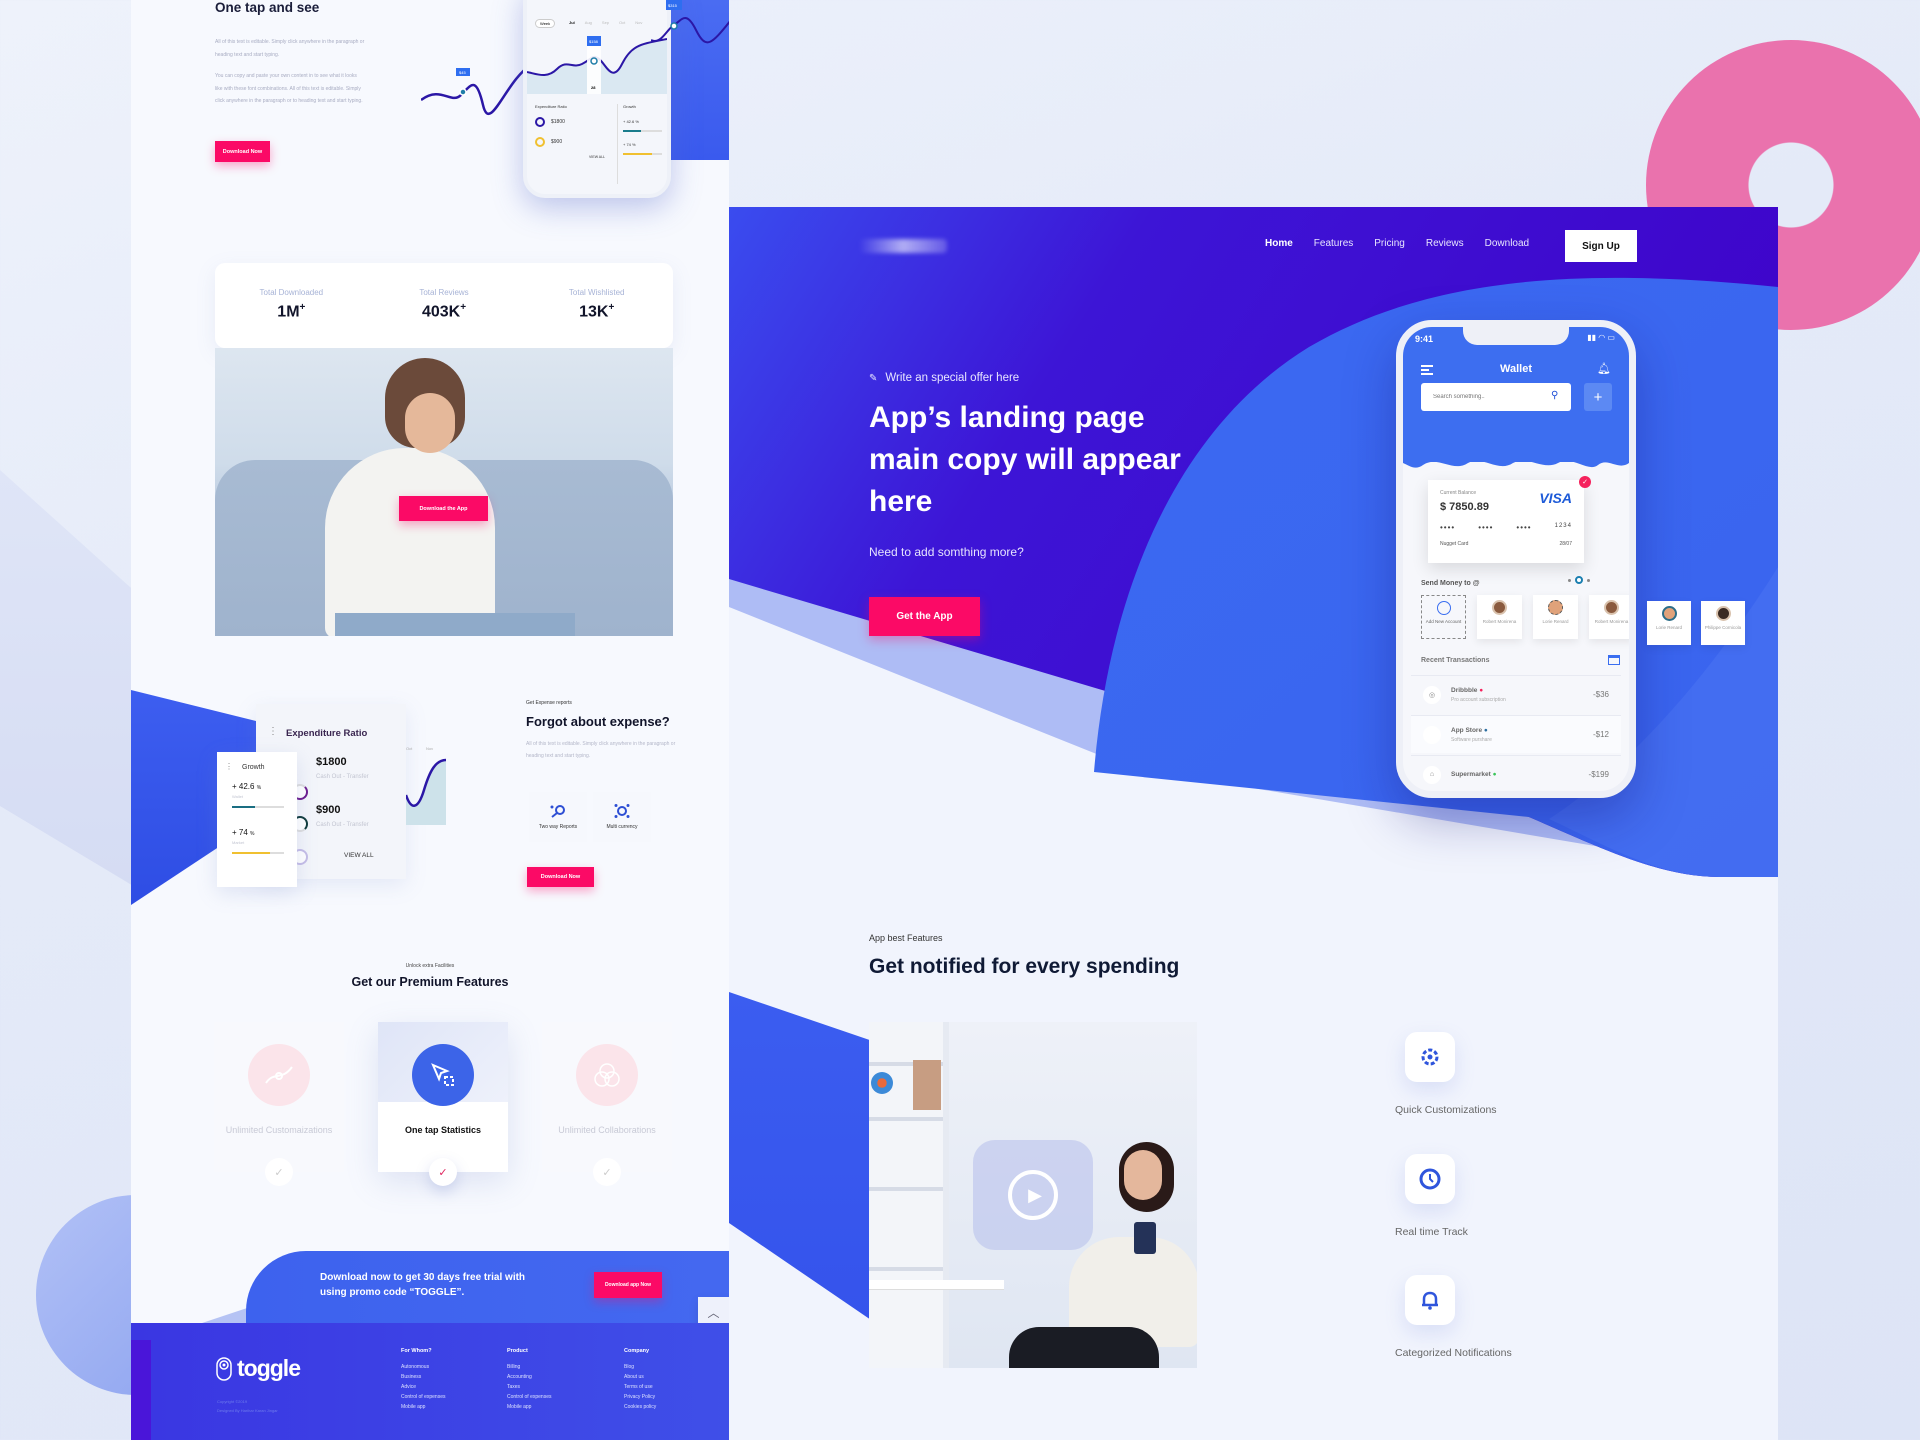 Image resolution: width=1920 pixels, height=1440 pixels. Describe the element at coordinates (607, 1104) in the screenshot. I see `premium-card-collaborations: Unlimited Collaborations ✓` at that location.